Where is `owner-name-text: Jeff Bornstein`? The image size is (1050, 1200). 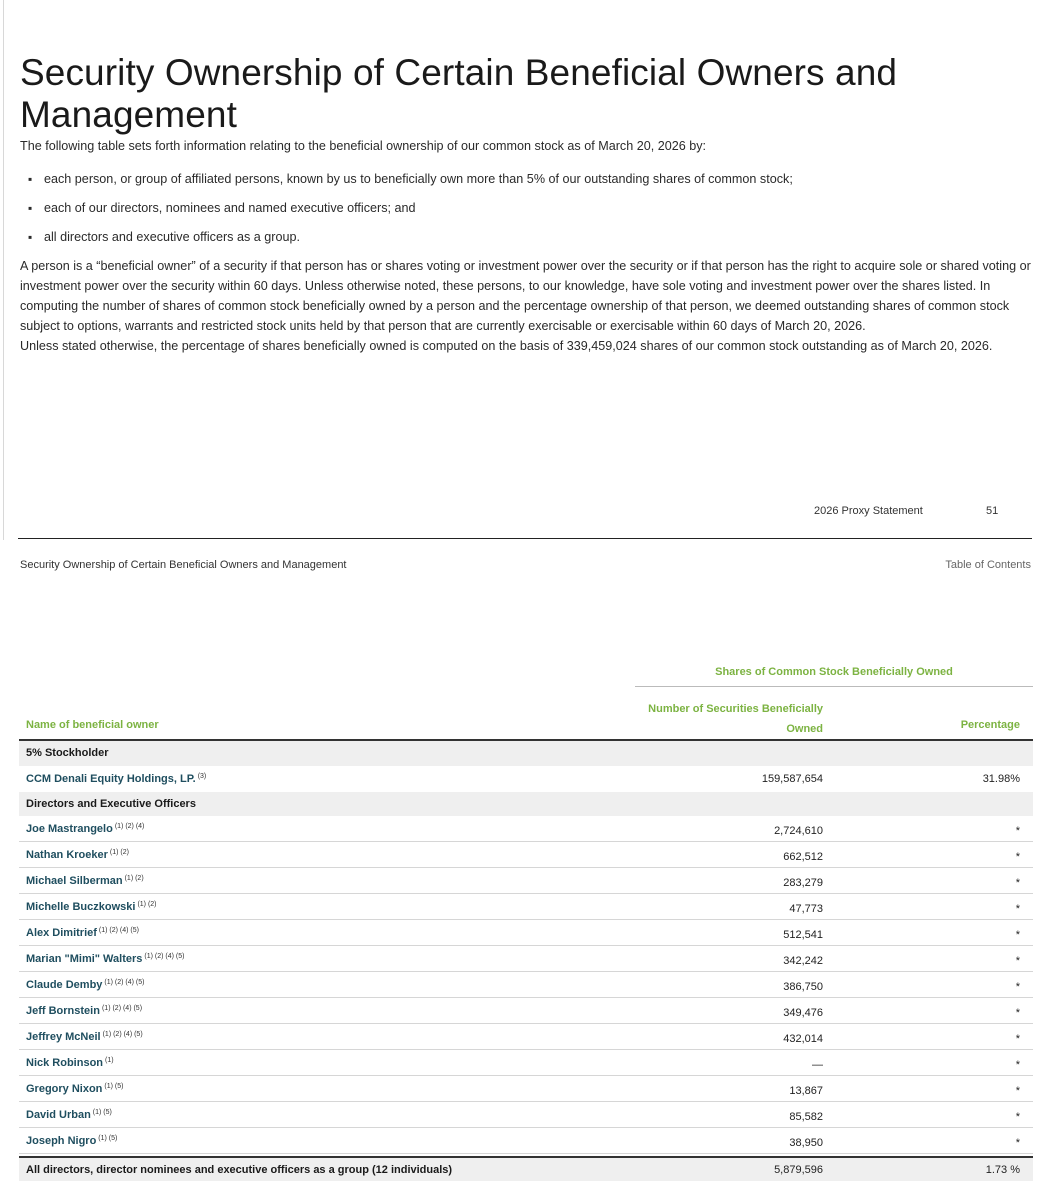
owner-name-text: Jeff Bornstein is located at coordinates (63, 1011).